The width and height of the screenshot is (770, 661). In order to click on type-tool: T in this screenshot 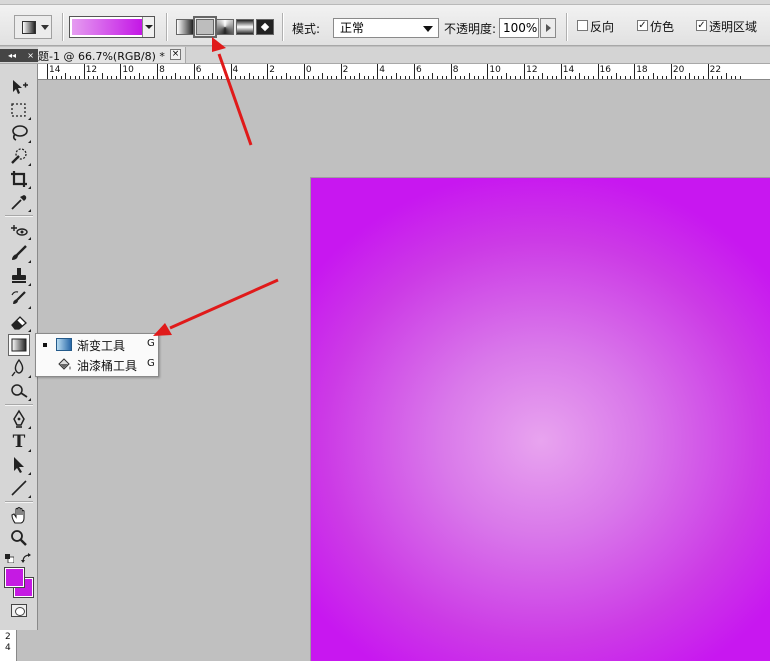, I will do `click(20, 442)`.